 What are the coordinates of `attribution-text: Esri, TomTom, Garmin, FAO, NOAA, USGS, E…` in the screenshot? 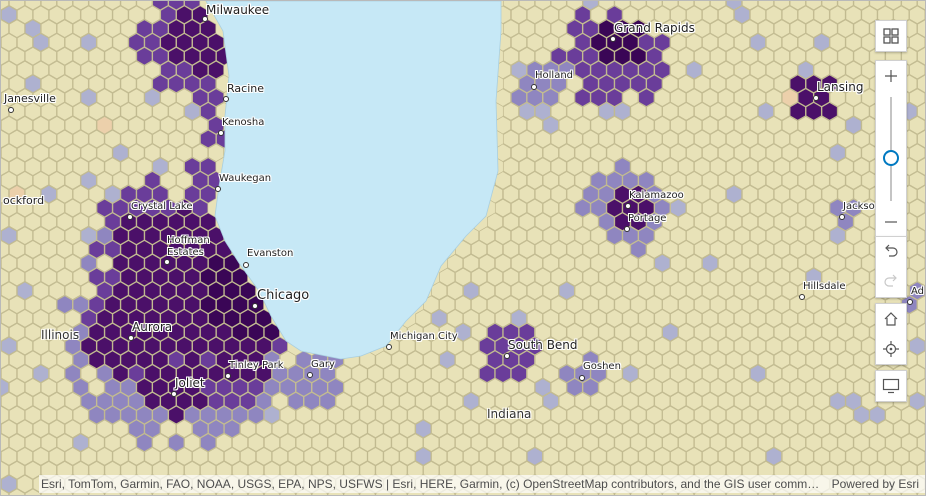 It's located at (433, 484).